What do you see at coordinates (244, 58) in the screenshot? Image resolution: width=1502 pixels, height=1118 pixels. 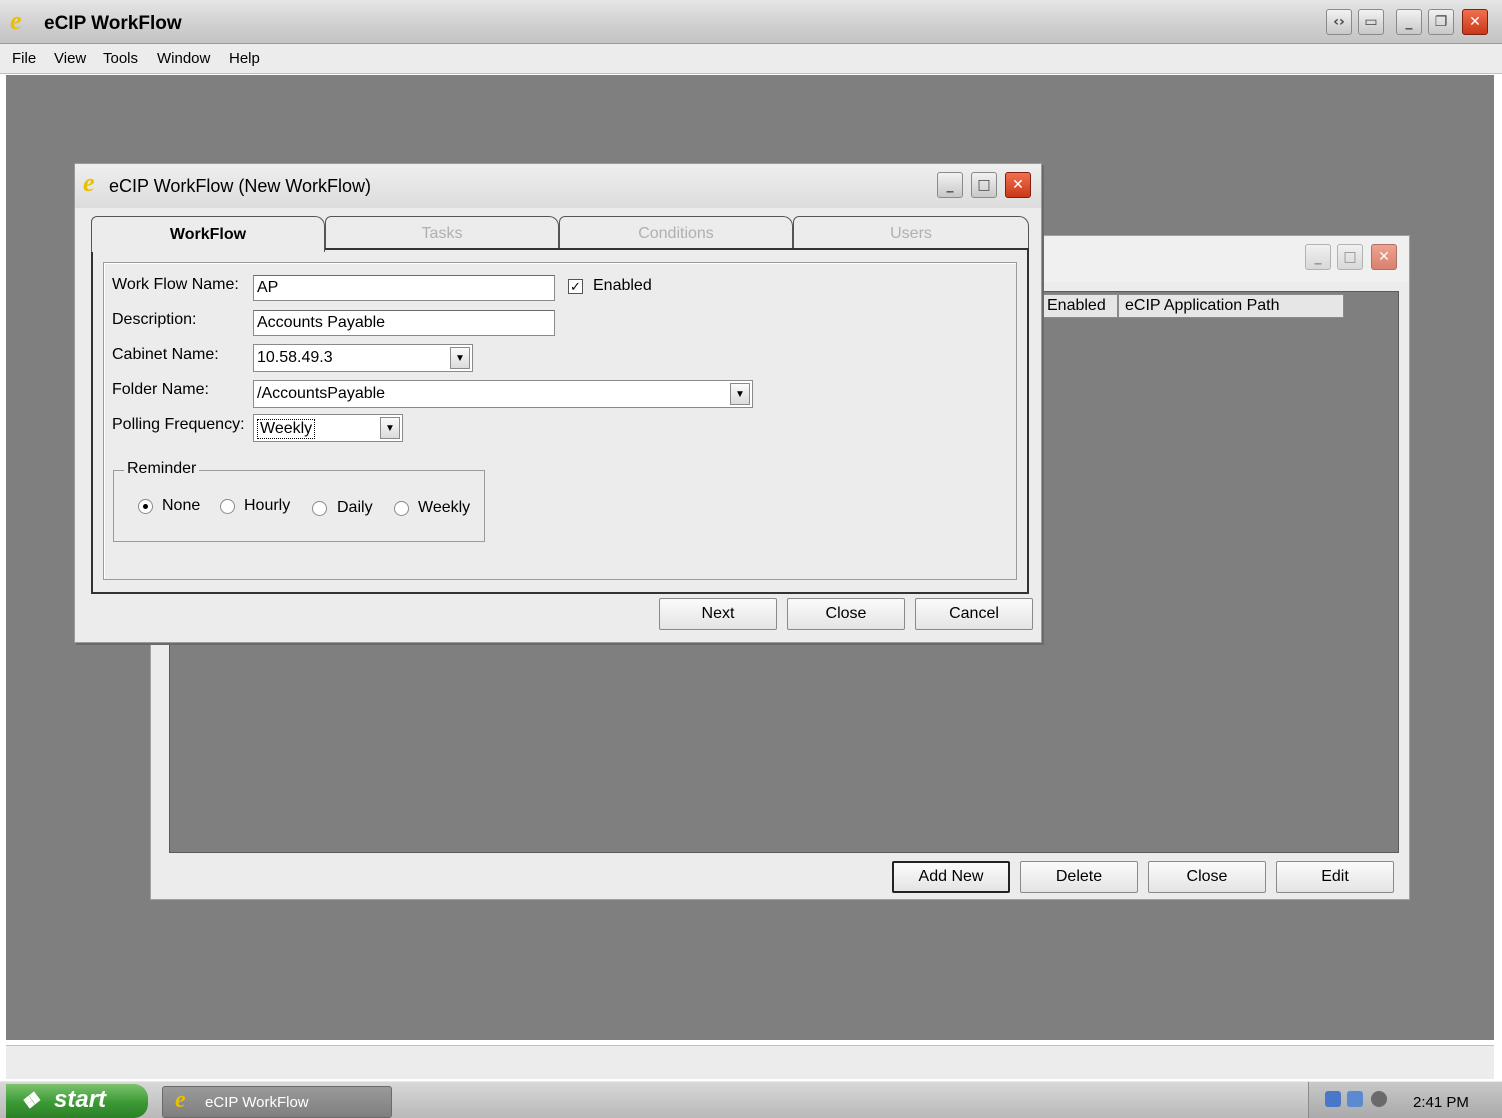 I see `menu-help: Help` at bounding box center [244, 58].